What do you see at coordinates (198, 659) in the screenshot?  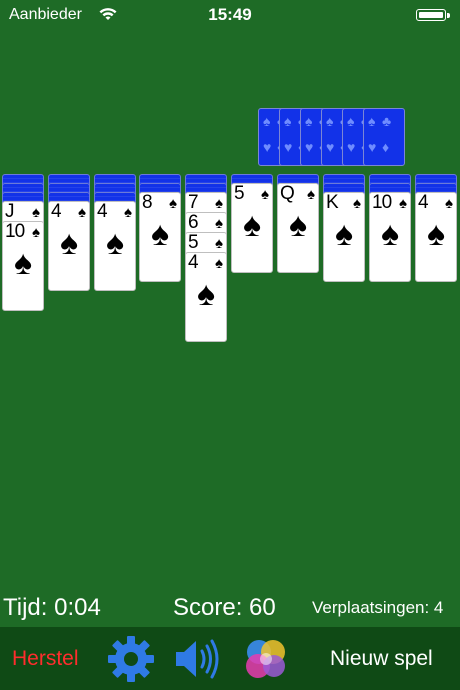 I see `speaker-icon` at bounding box center [198, 659].